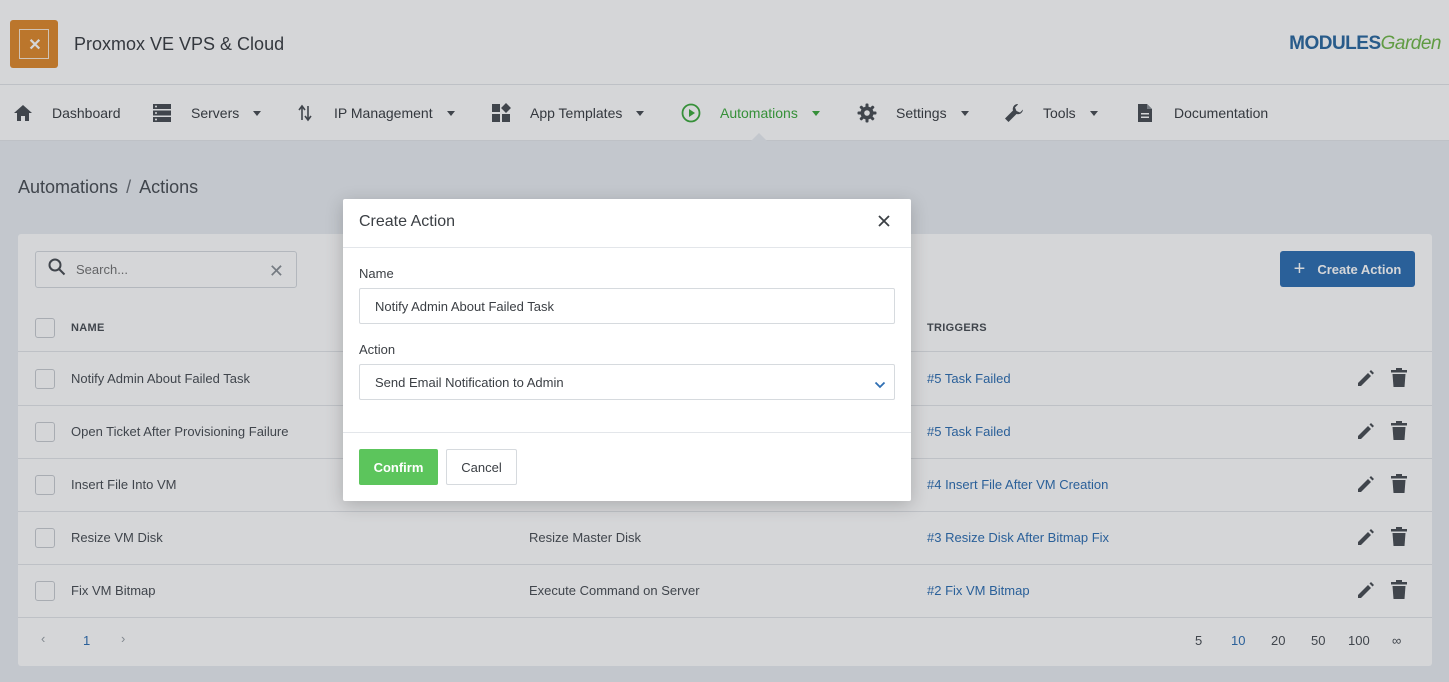 This screenshot has width=1449, height=682. I want to click on name-input, so click(627, 306).